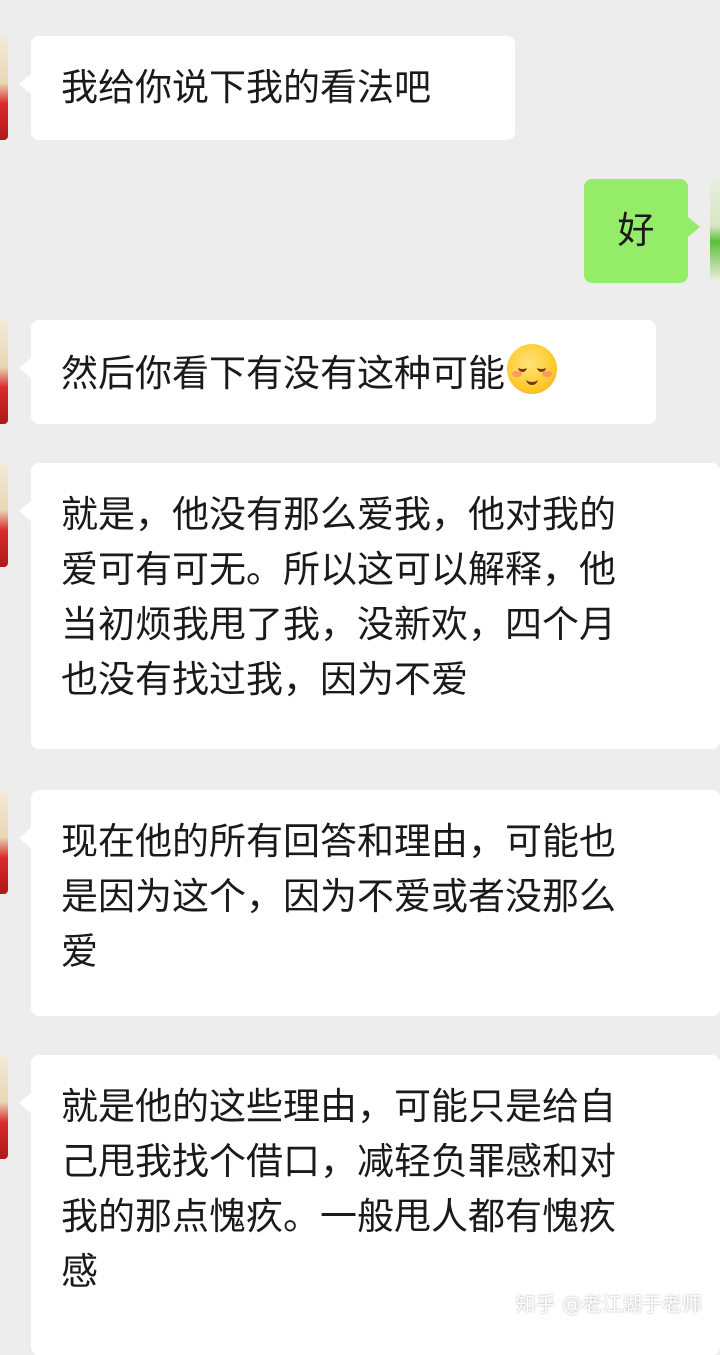  What do you see at coordinates (608, 1304) in the screenshot?
I see `watermark-text: 知乎 @老江湖于老师` at bounding box center [608, 1304].